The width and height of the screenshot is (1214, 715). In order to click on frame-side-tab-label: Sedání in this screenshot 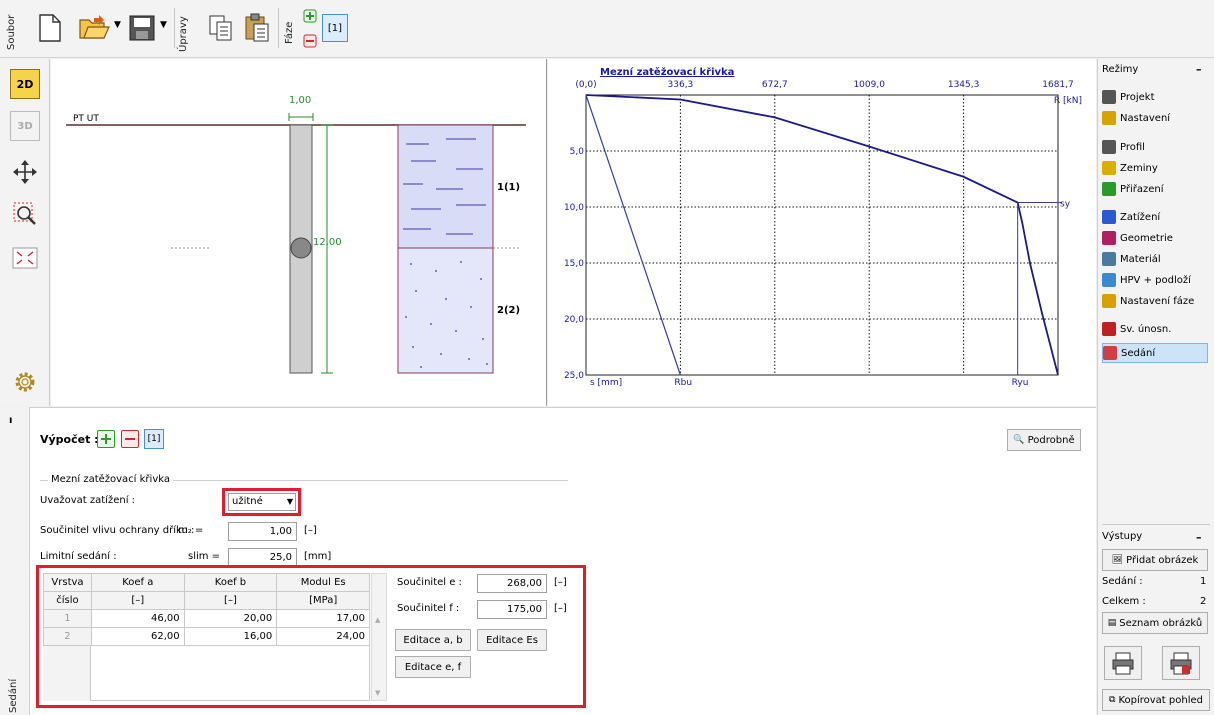, I will do `click(13, 695)`.